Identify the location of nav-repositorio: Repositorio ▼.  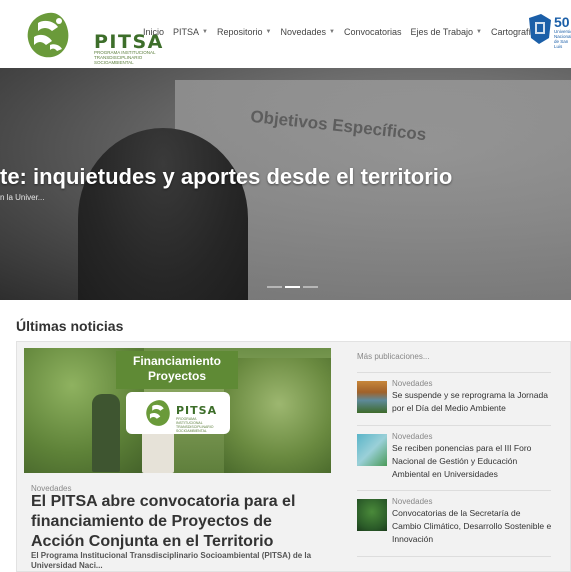
(244, 32).